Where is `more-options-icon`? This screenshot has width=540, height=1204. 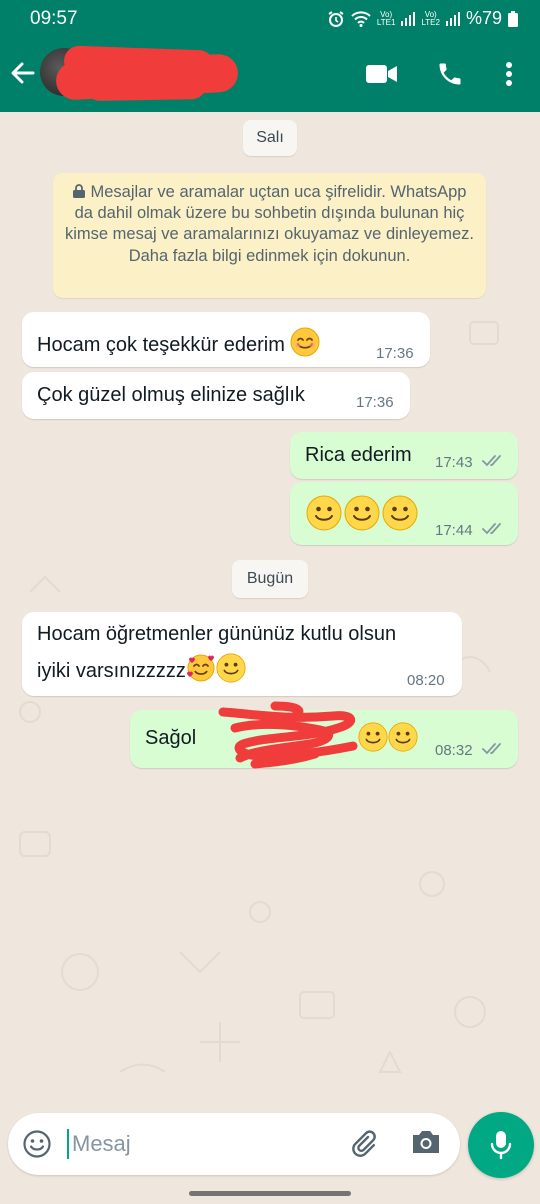
more-options-icon is located at coordinates (509, 74).